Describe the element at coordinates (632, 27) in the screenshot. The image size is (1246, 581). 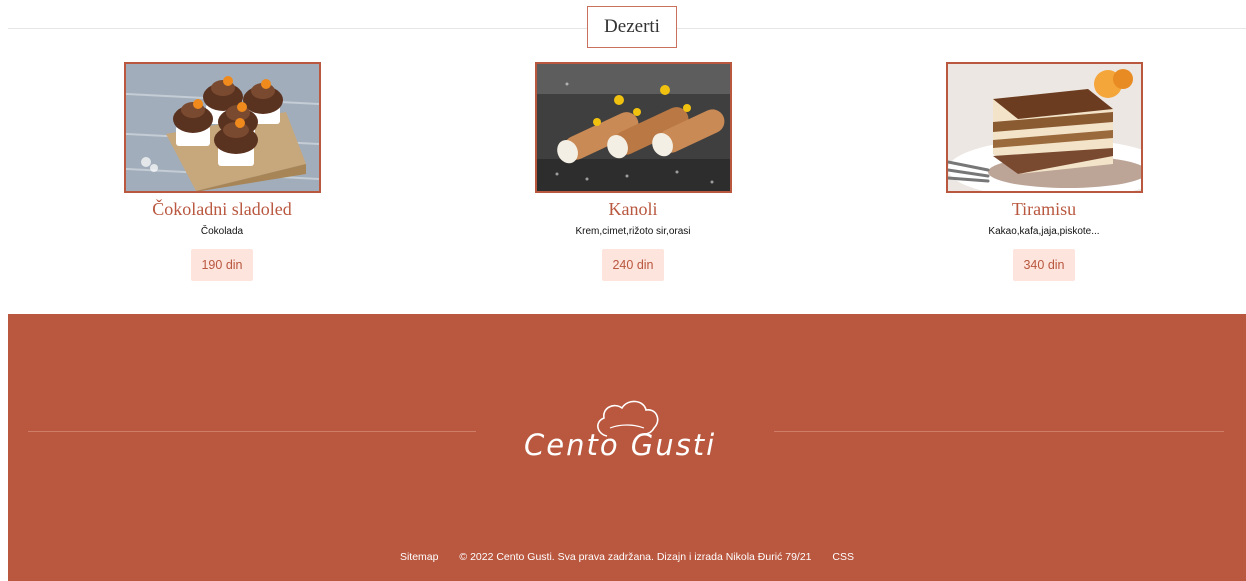
I see `section-title: Dezerti` at that location.